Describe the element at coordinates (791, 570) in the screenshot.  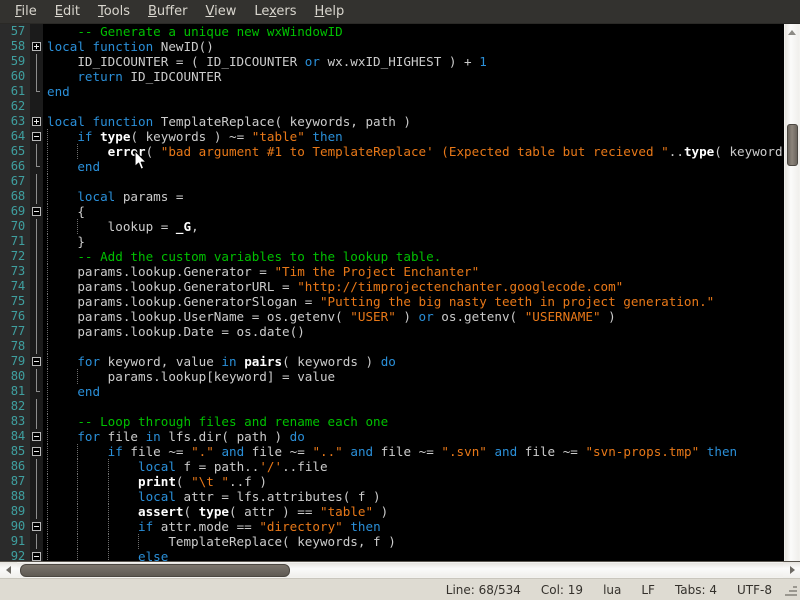
I see `scroll-right-button` at that location.